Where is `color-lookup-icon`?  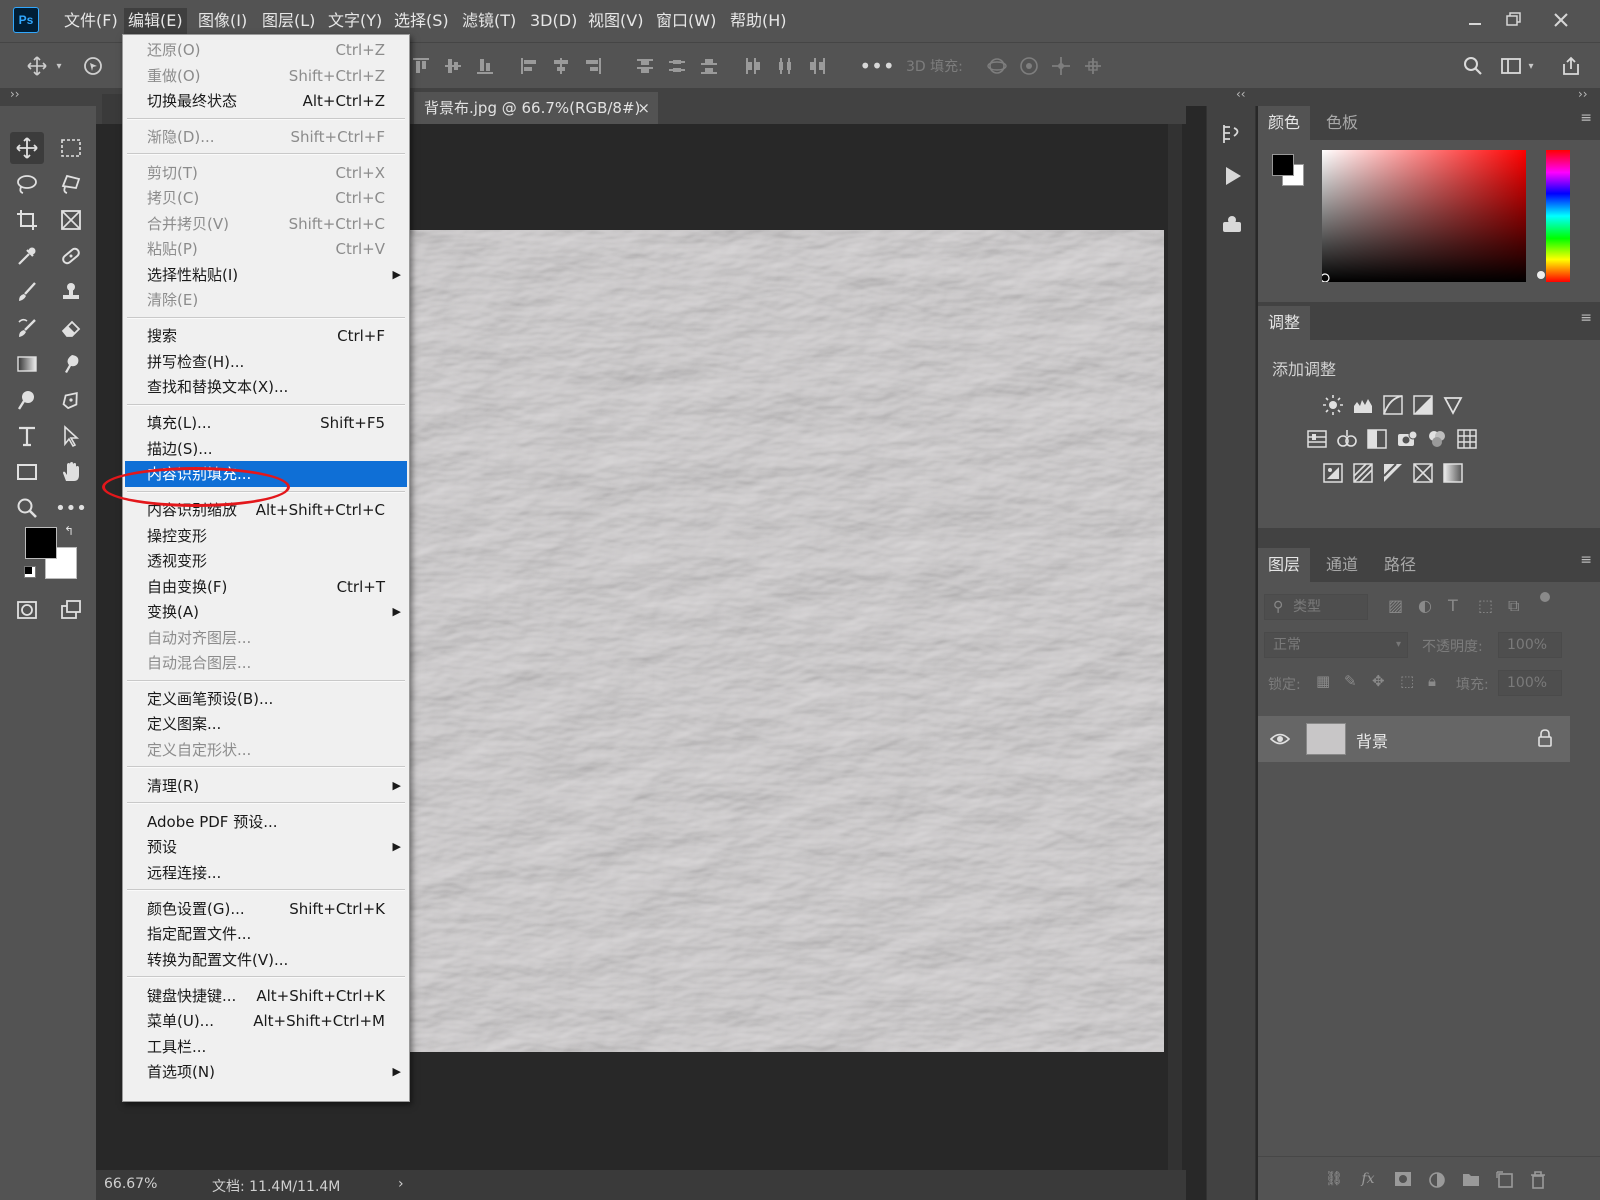 color-lookup-icon is located at coordinates (1467, 439).